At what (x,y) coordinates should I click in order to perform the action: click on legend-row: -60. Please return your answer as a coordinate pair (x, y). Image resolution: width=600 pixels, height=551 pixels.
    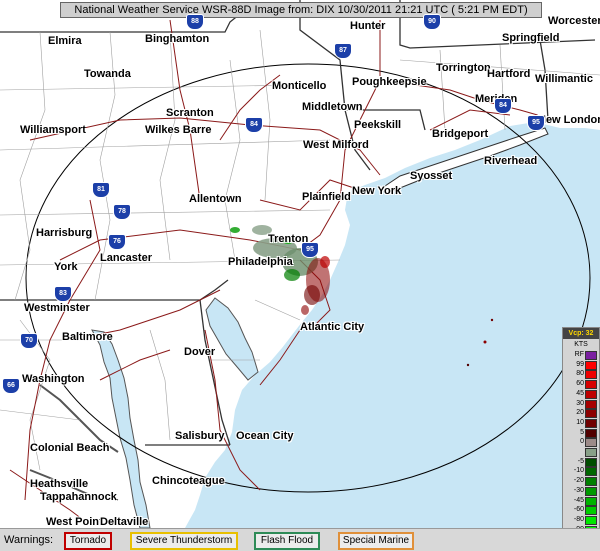
    Looking at the image, I should click on (581, 510).